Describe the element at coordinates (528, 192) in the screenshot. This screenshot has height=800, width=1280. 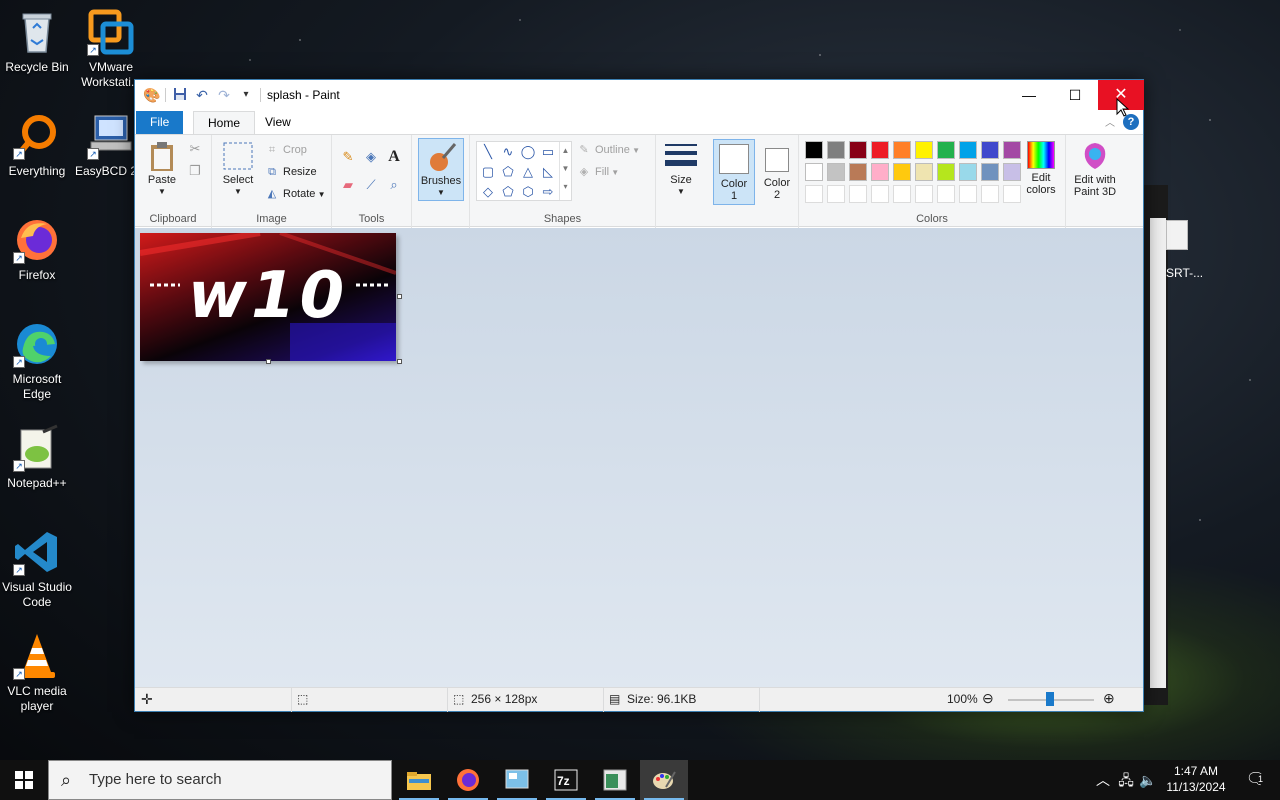
I see `hexagon-shape-icon: ⬡` at that location.